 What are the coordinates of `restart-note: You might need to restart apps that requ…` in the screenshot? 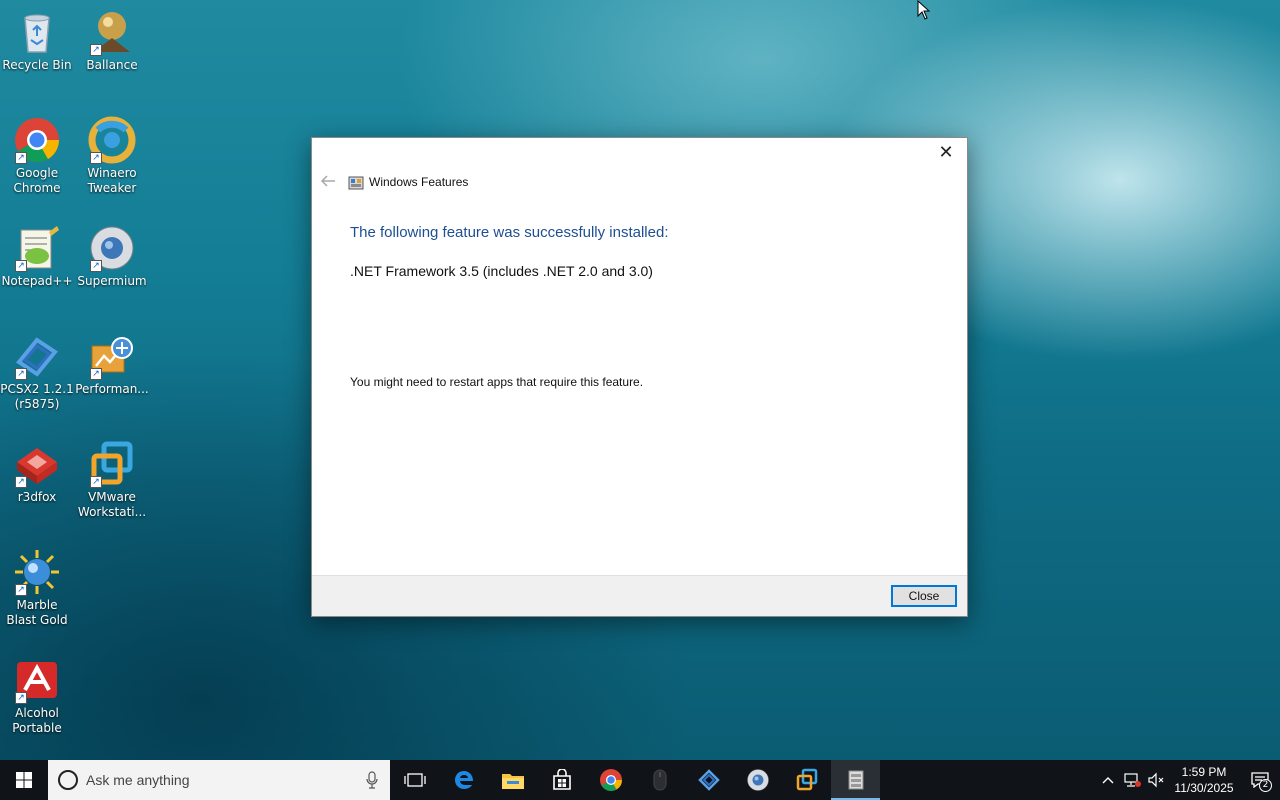 It's located at (497, 382).